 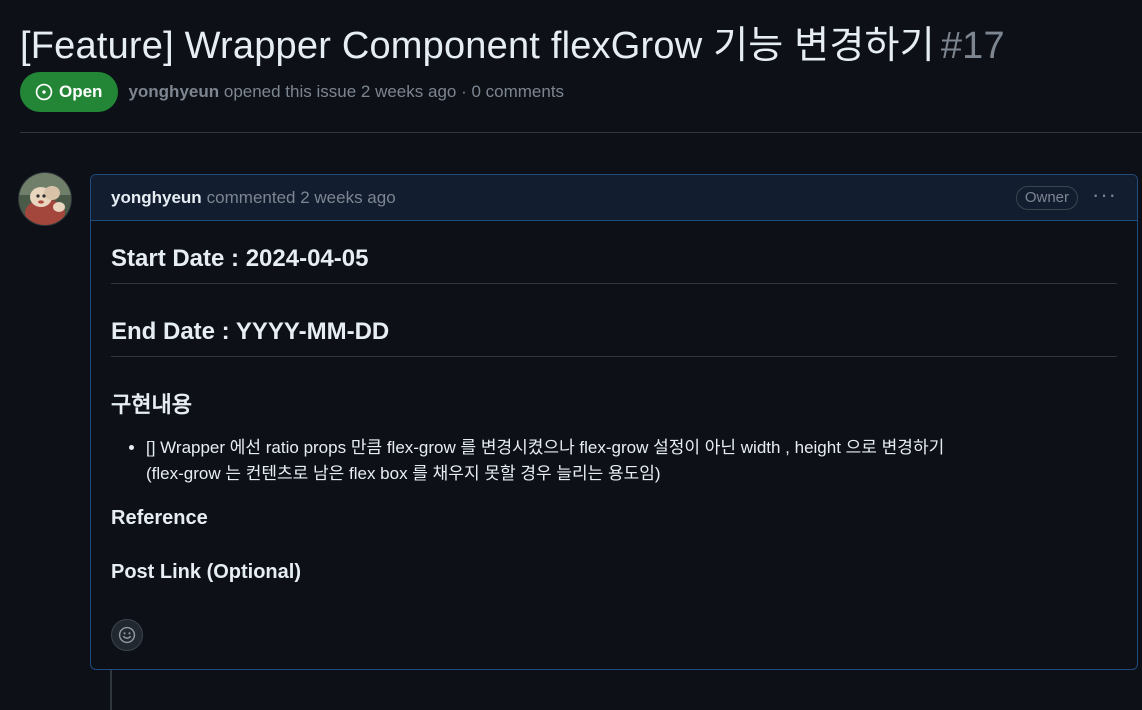 What do you see at coordinates (1047, 197) in the screenshot?
I see `owner-badge: Owner` at bounding box center [1047, 197].